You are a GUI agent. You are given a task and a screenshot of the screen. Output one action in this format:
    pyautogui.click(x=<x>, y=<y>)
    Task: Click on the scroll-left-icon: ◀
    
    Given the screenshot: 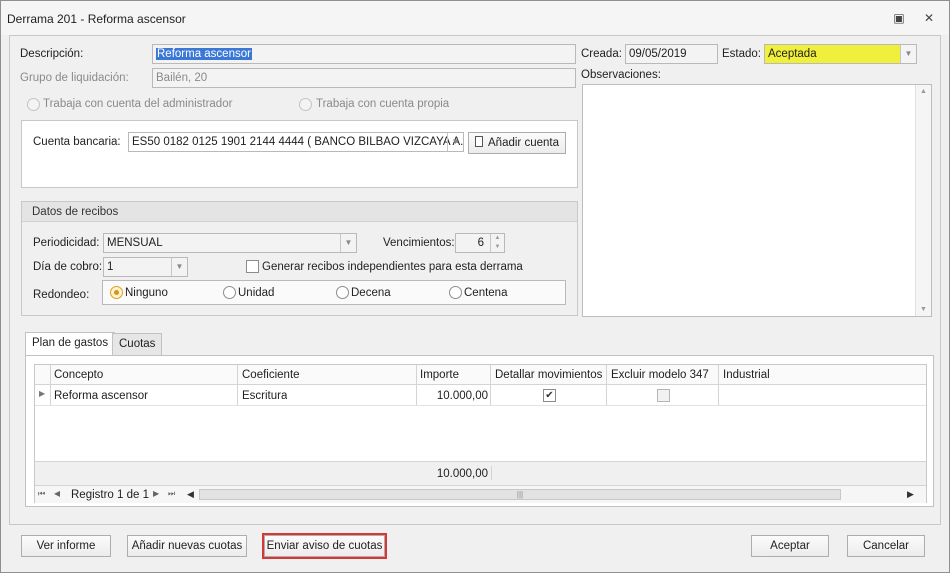 What is the action you would take?
    pyautogui.click(x=190, y=494)
    